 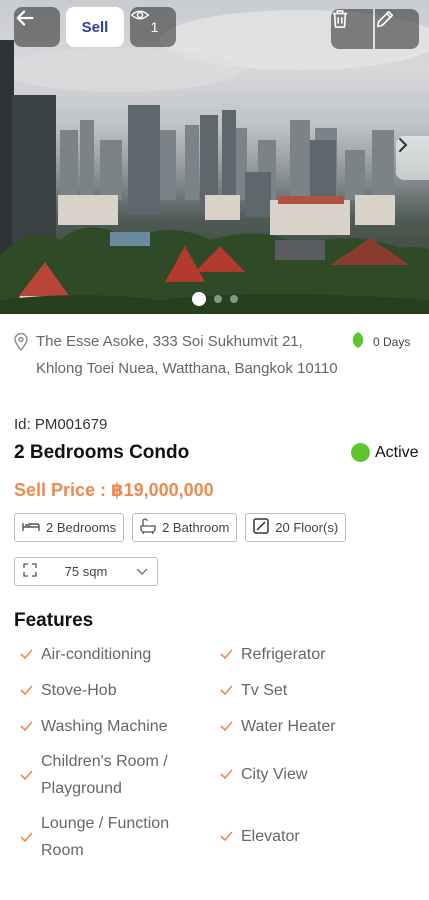 What do you see at coordinates (95, 27) in the screenshot?
I see `sell-badge-button: Sell` at bounding box center [95, 27].